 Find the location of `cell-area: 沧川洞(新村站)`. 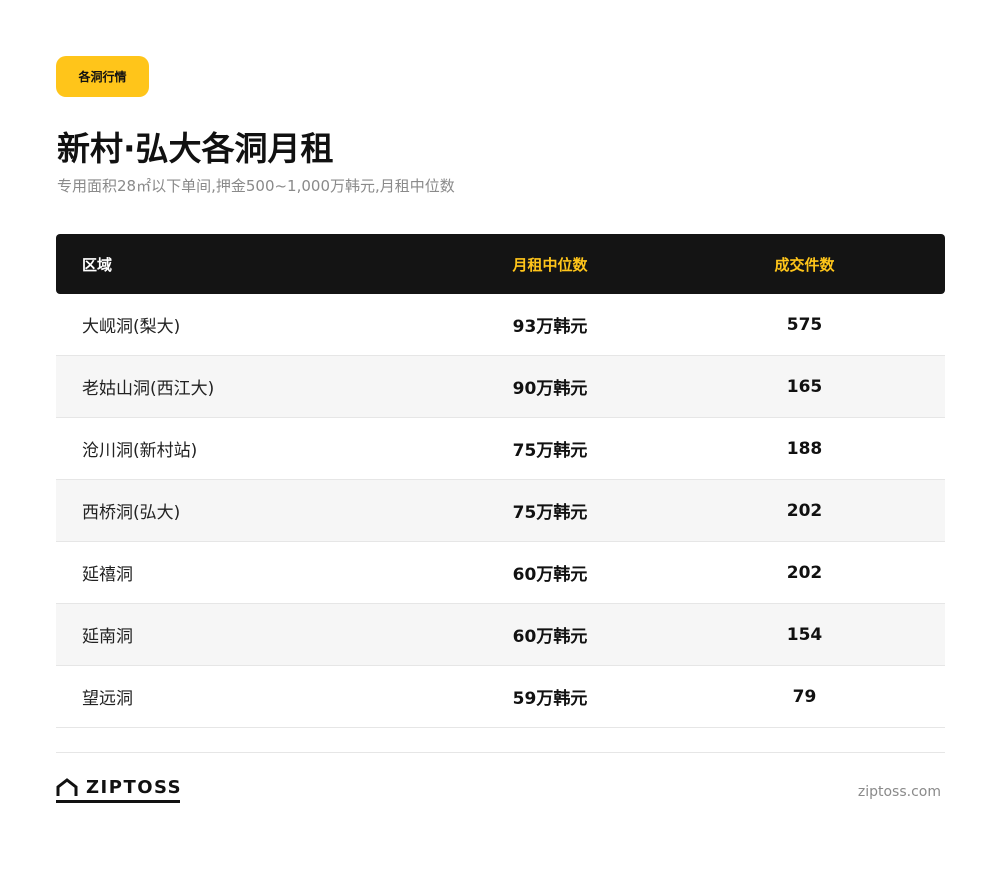

cell-area: 沧川洞(新村站) is located at coordinates (140, 451).